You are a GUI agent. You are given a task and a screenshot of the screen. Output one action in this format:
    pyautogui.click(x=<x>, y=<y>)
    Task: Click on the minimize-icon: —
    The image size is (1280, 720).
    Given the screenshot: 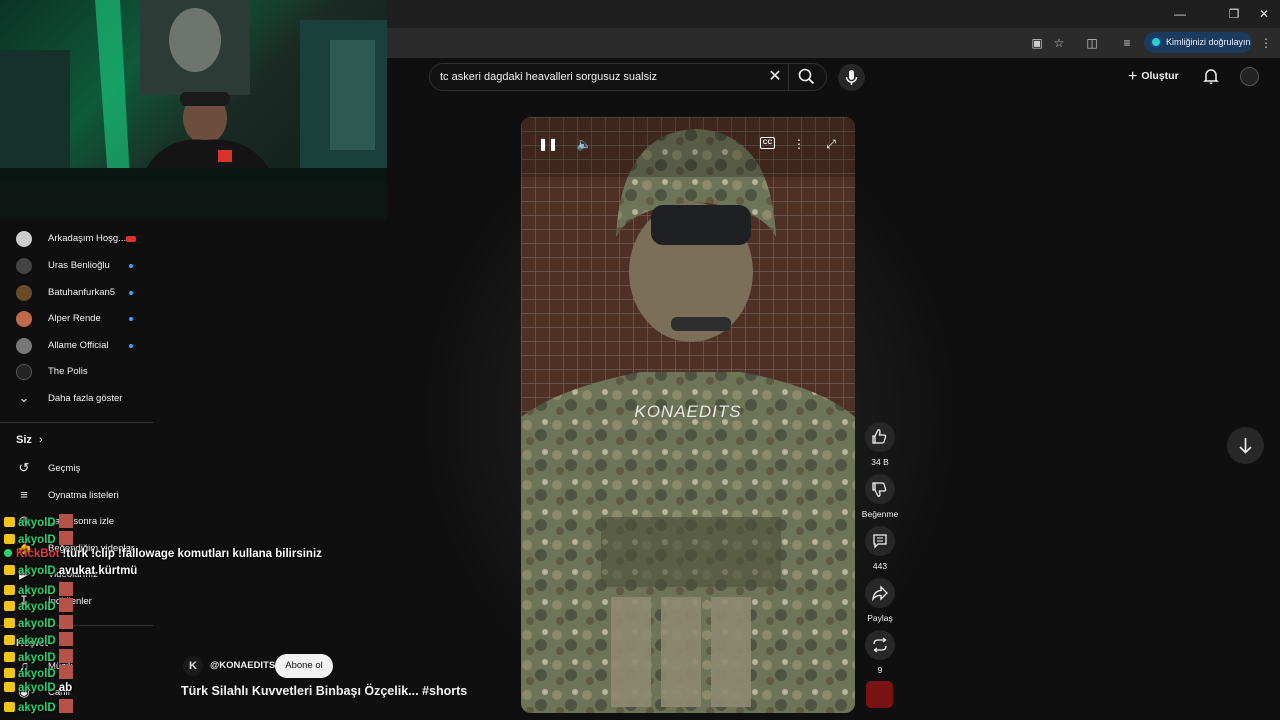 What is the action you would take?
    pyautogui.click(x=1180, y=14)
    